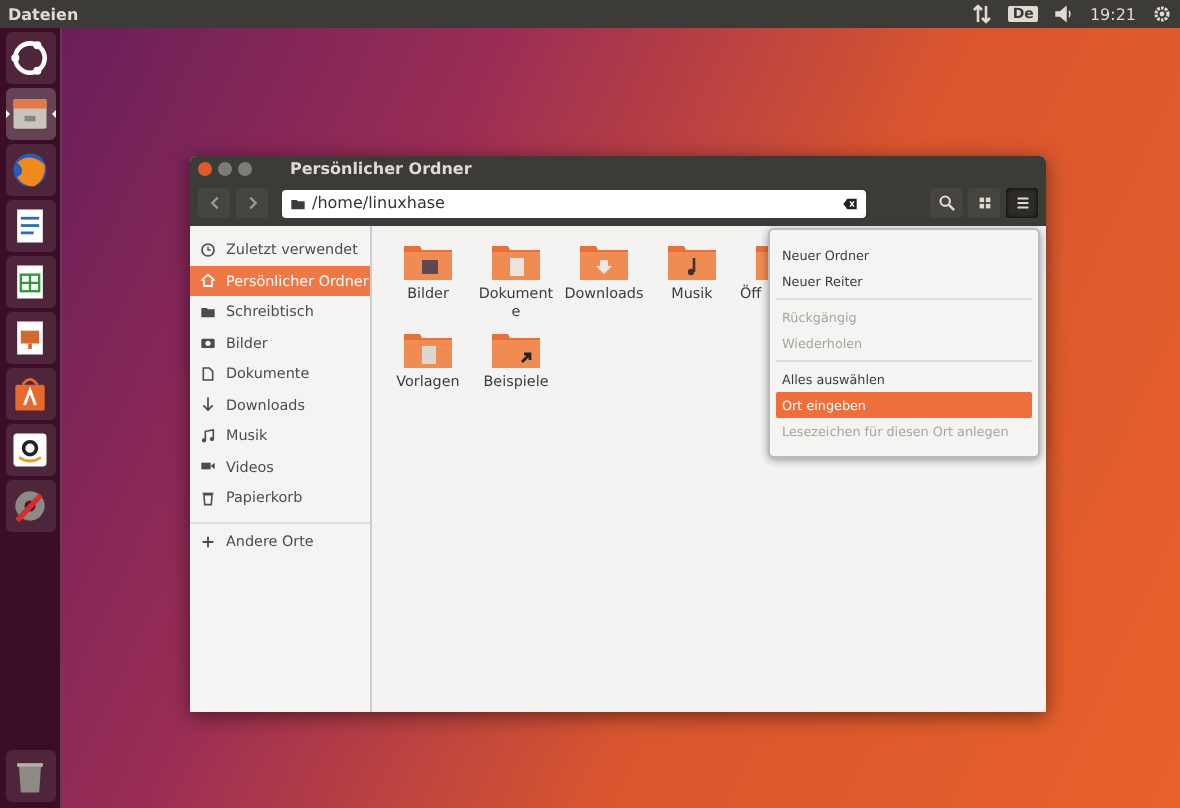 The image size is (1180, 808). I want to click on network-arrows-icon, so click(982, 14).